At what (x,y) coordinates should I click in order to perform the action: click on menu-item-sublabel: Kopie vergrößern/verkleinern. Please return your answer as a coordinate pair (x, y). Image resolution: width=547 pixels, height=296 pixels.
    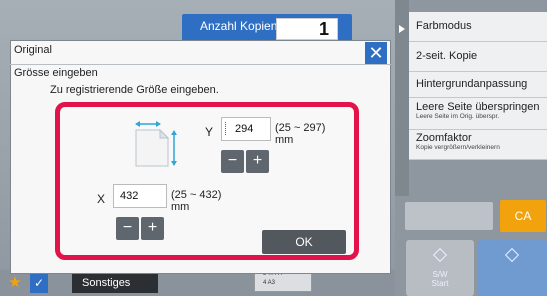
    Looking at the image, I should click on (458, 147).